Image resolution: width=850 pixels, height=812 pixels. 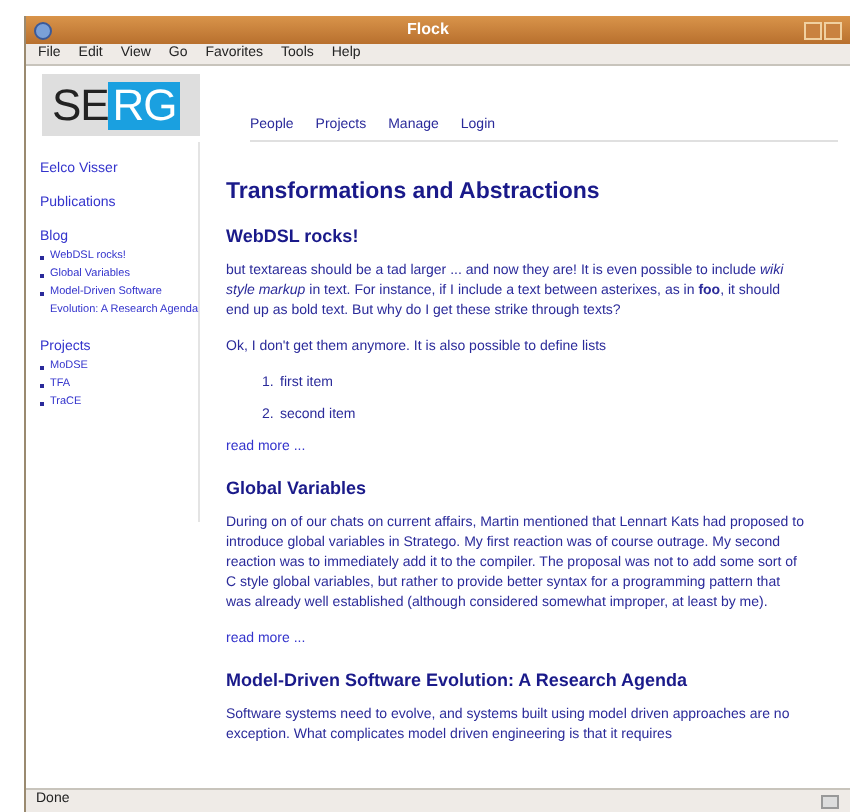 I want to click on post-title: Model-Driven Software Evolution: A Research Agenda, so click(x=458, y=680).